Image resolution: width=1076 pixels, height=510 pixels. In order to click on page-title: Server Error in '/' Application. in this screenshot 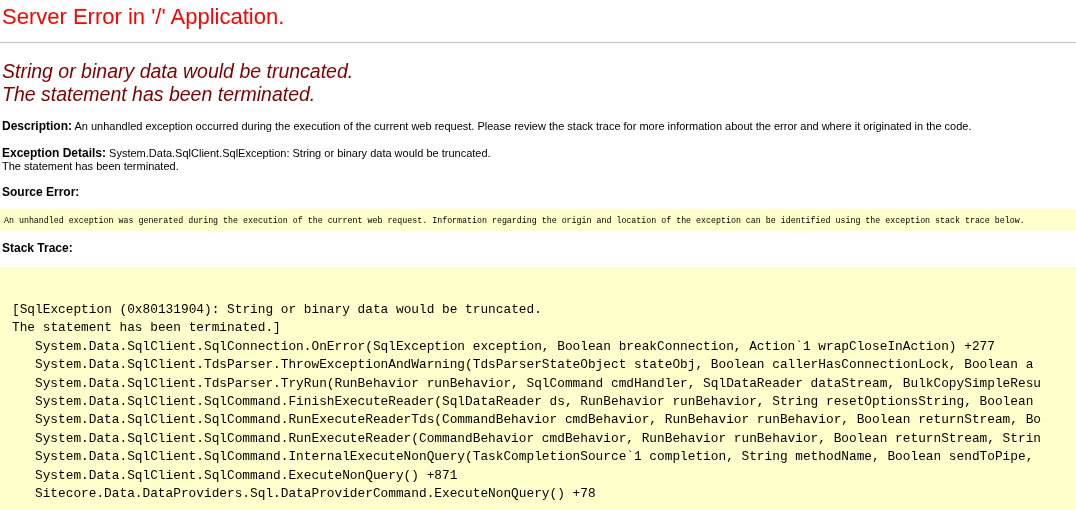, I will do `click(143, 16)`.